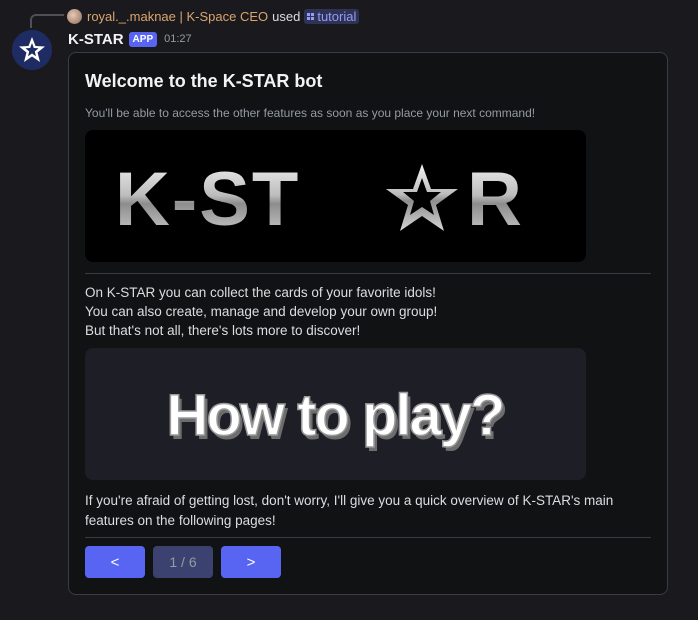 This screenshot has width=698, height=620. Describe the element at coordinates (337, 16) in the screenshot. I see `slash-command-name: tutorial` at that location.